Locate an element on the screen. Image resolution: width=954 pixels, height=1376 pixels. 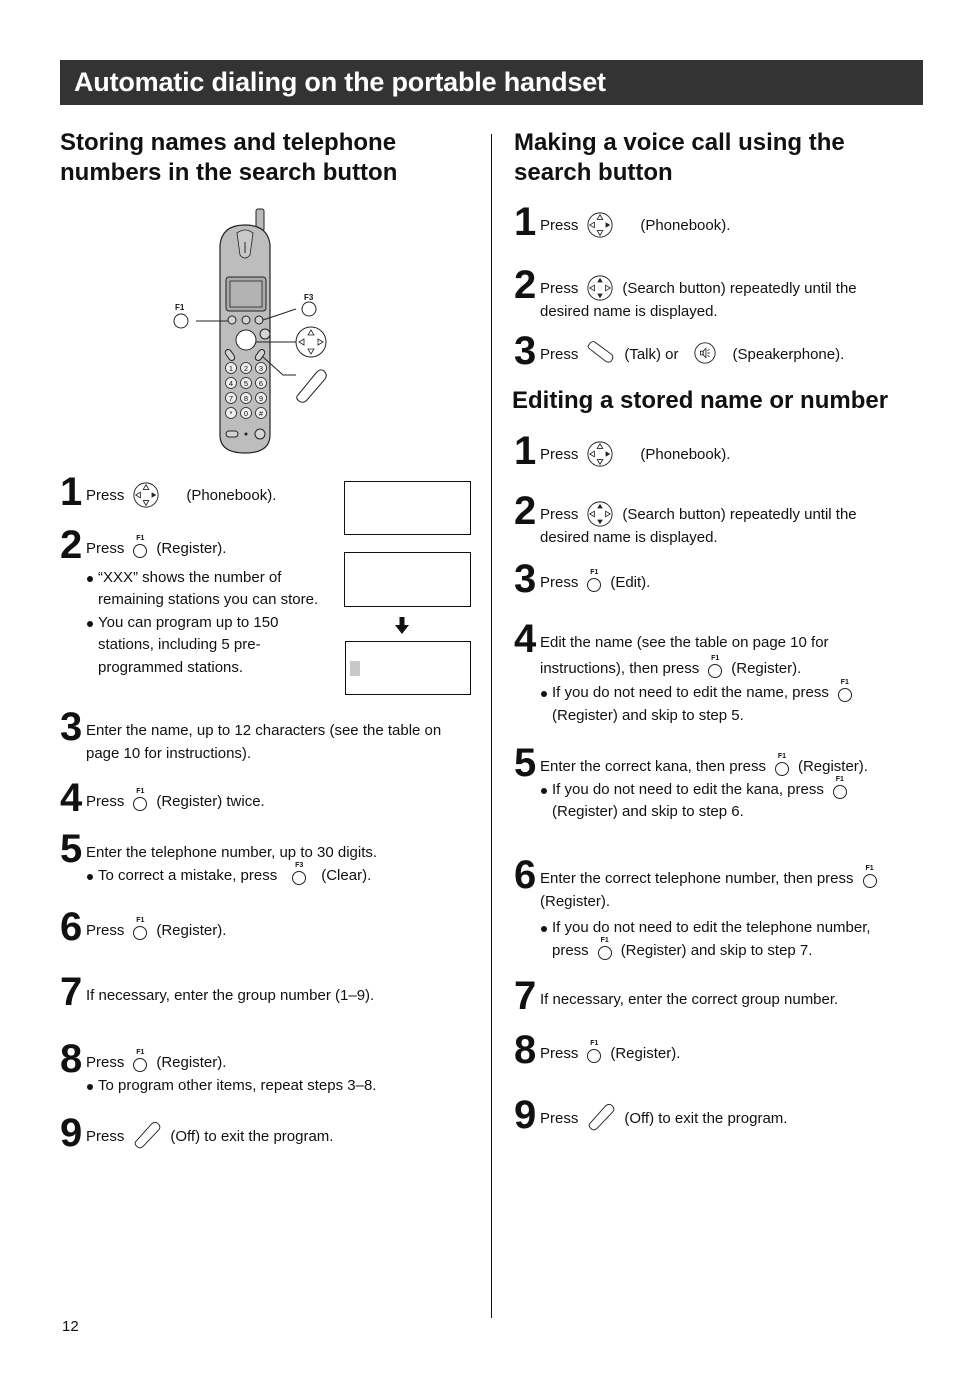
page-number: 12 is located at coordinates (70, 1326).